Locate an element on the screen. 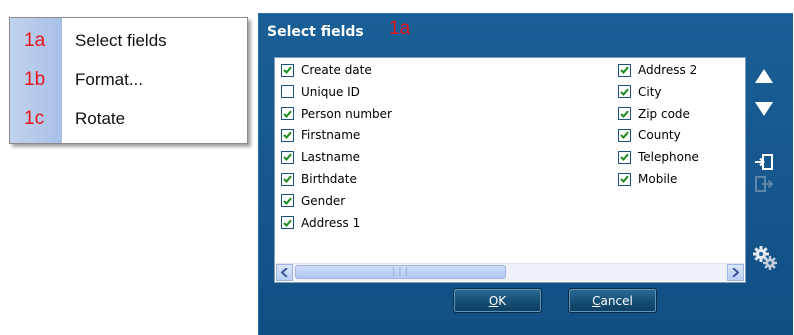 This screenshot has width=794, height=335. field-label: Firstname is located at coordinates (331, 135).